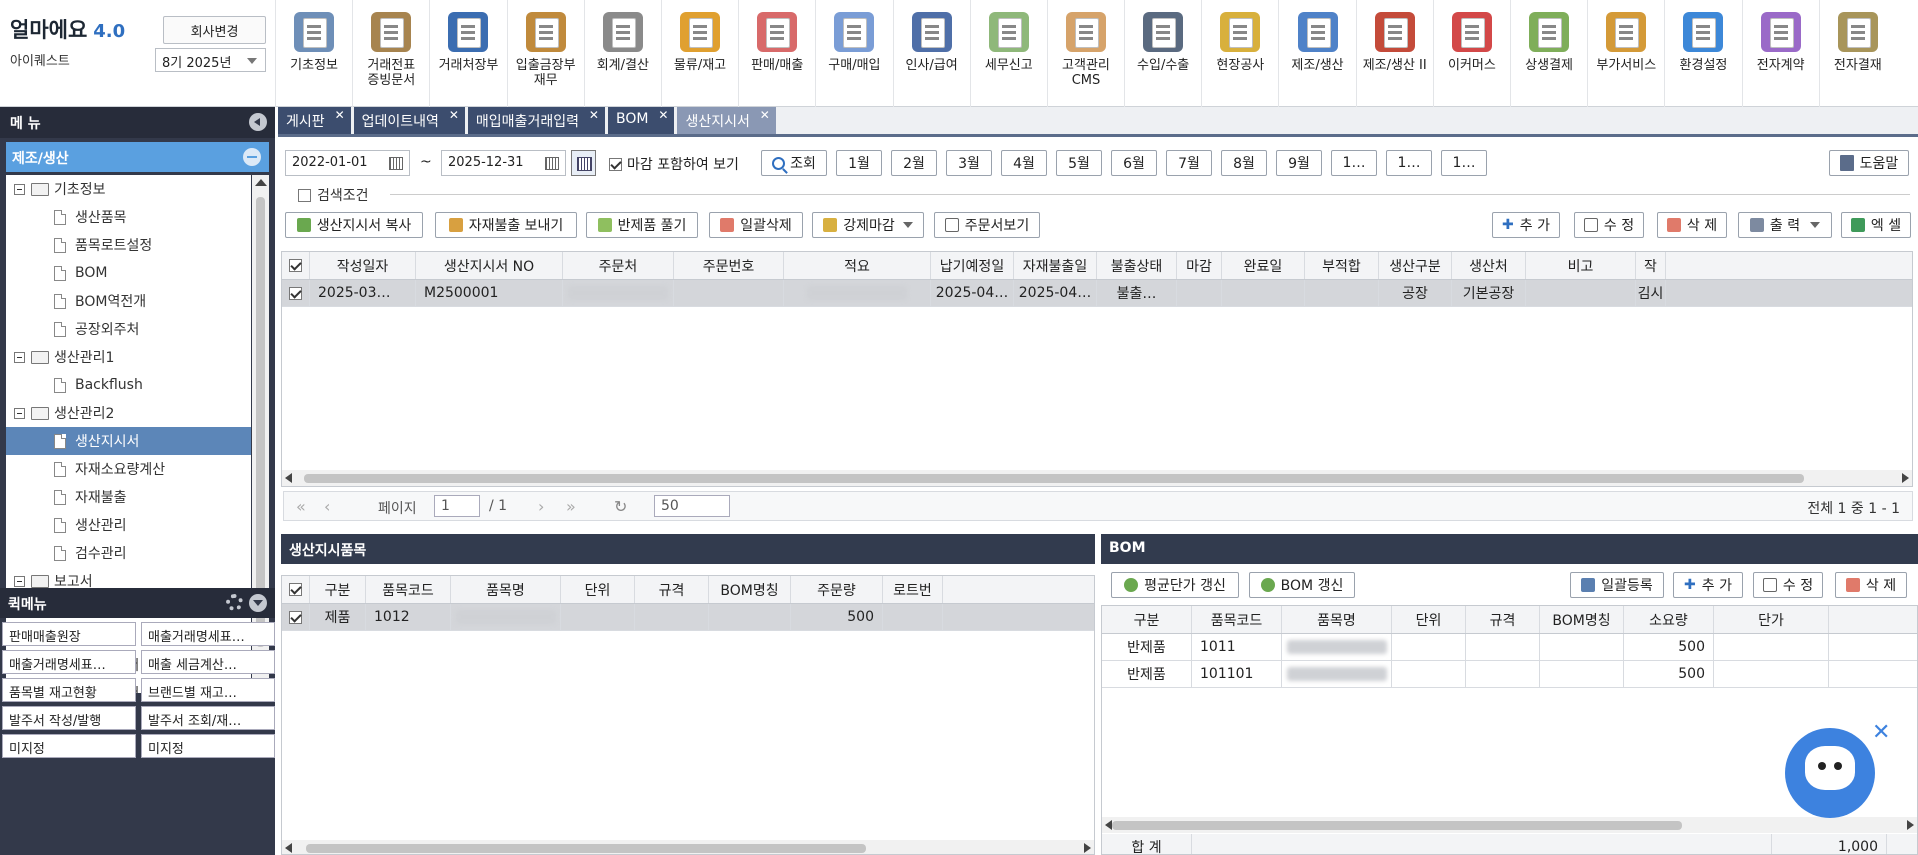  Describe the element at coordinates (618, 265) in the screenshot. I see `column-header: 주문처` at that location.